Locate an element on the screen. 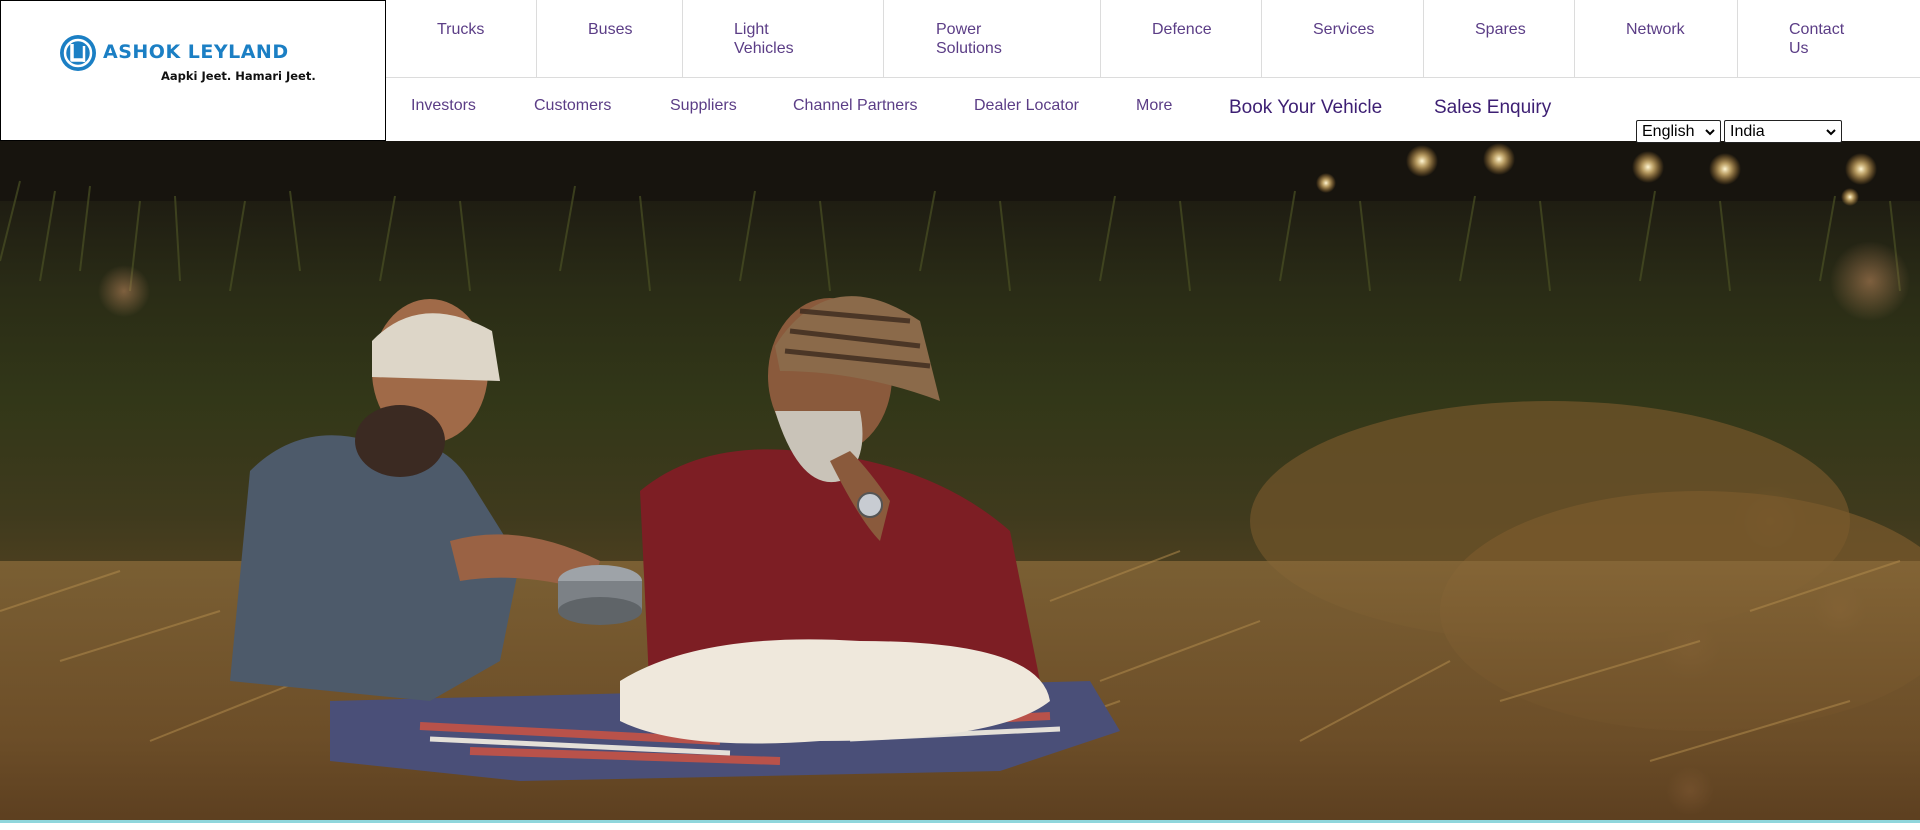  nav-item-power-solutions: Power Solutions is located at coordinates (992, 39).